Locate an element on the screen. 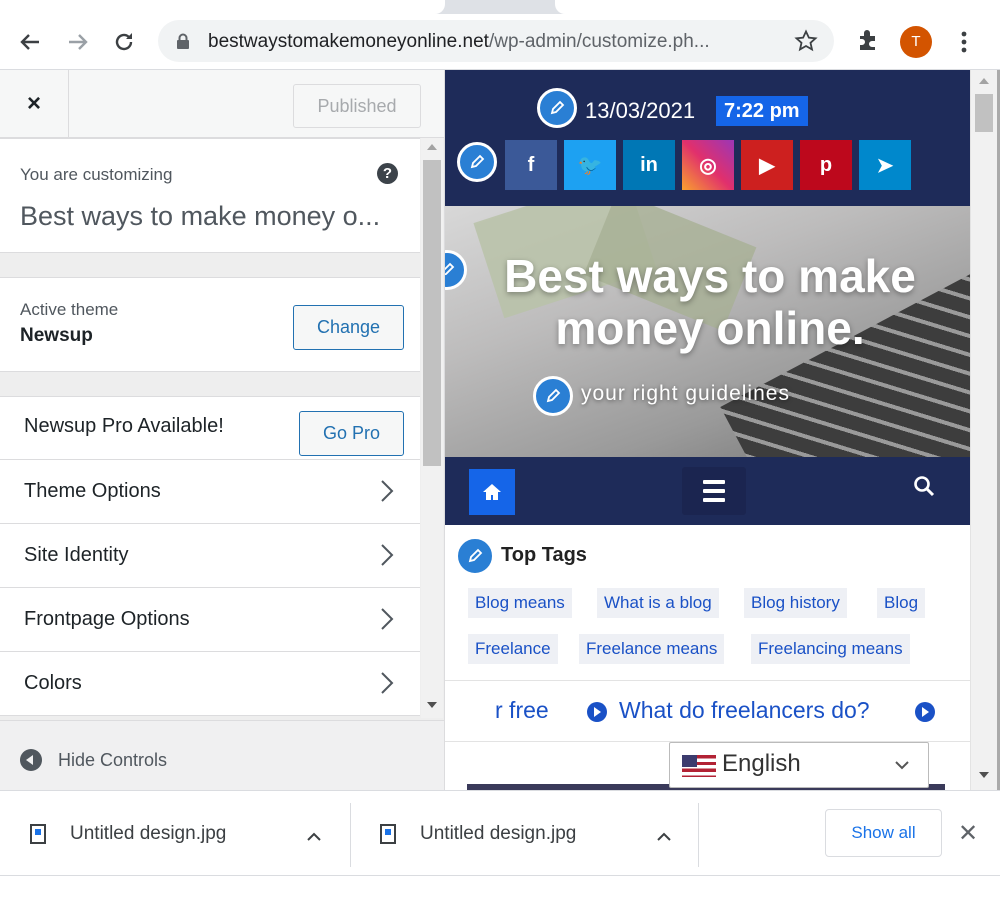 This screenshot has width=1000, height=900. top-tags-heading: Top Tags is located at coordinates (544, 555).